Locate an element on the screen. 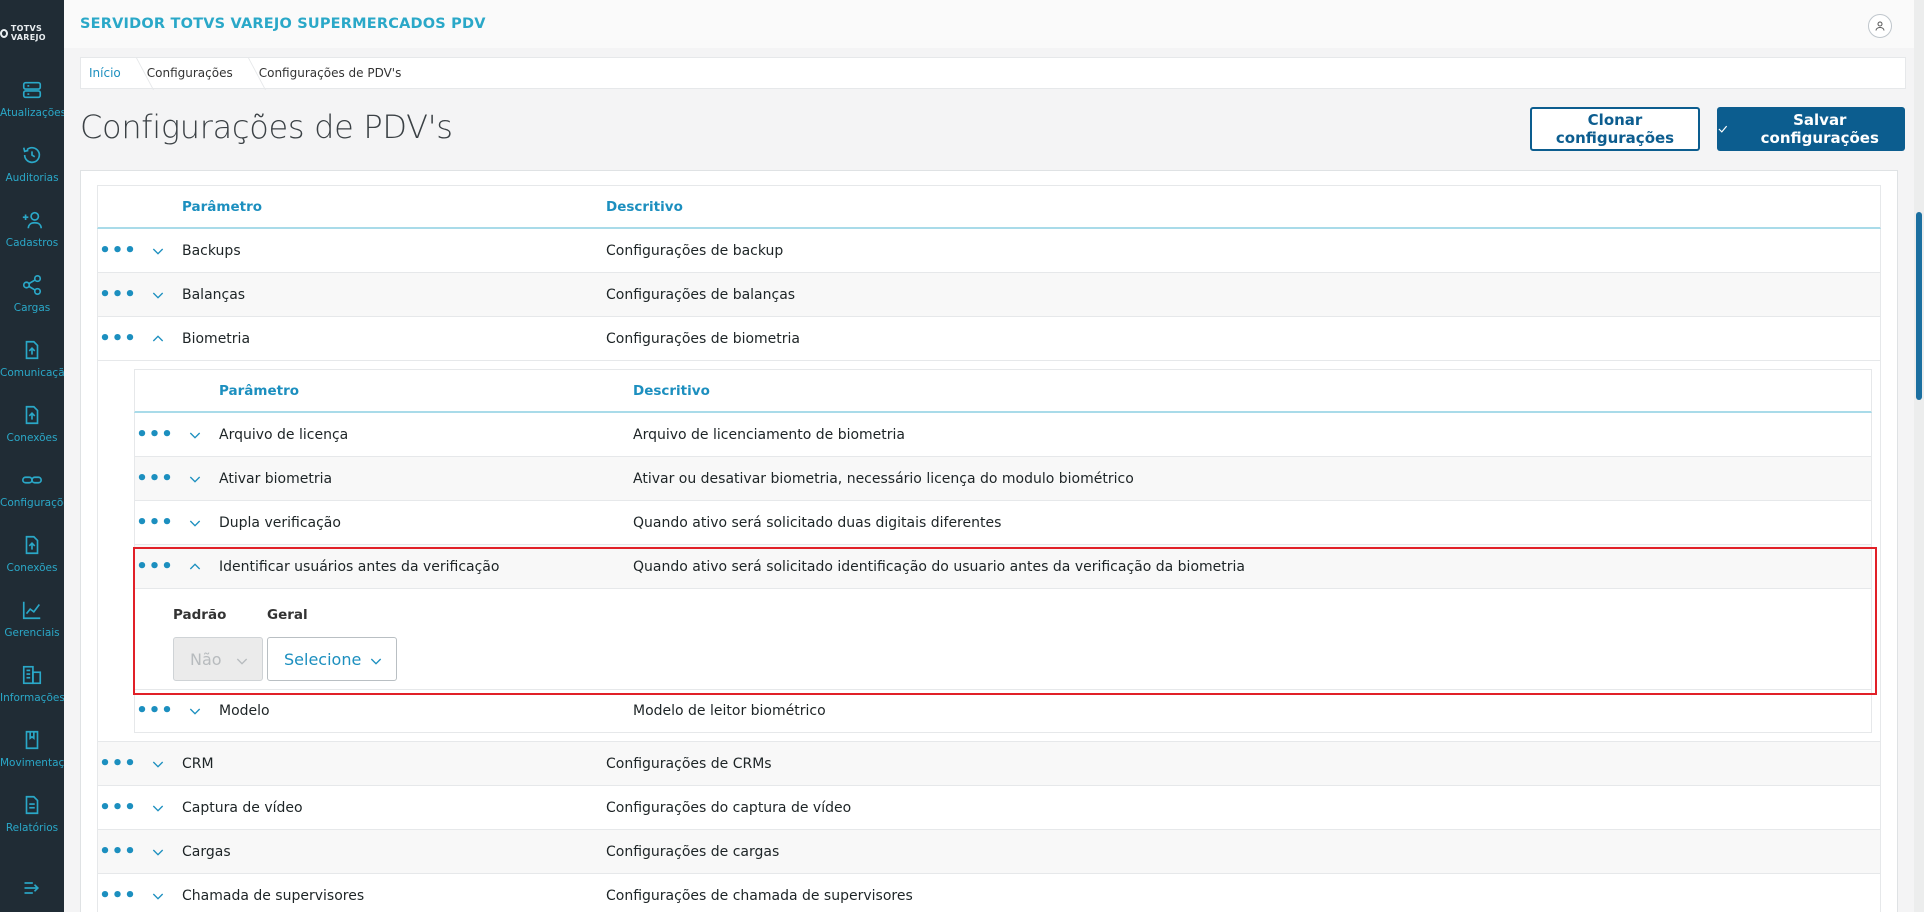 The width and height of the screenshot is (1924, 912). sidebar-item-relatorios: Relatórios is located at coordinates (32, 813).